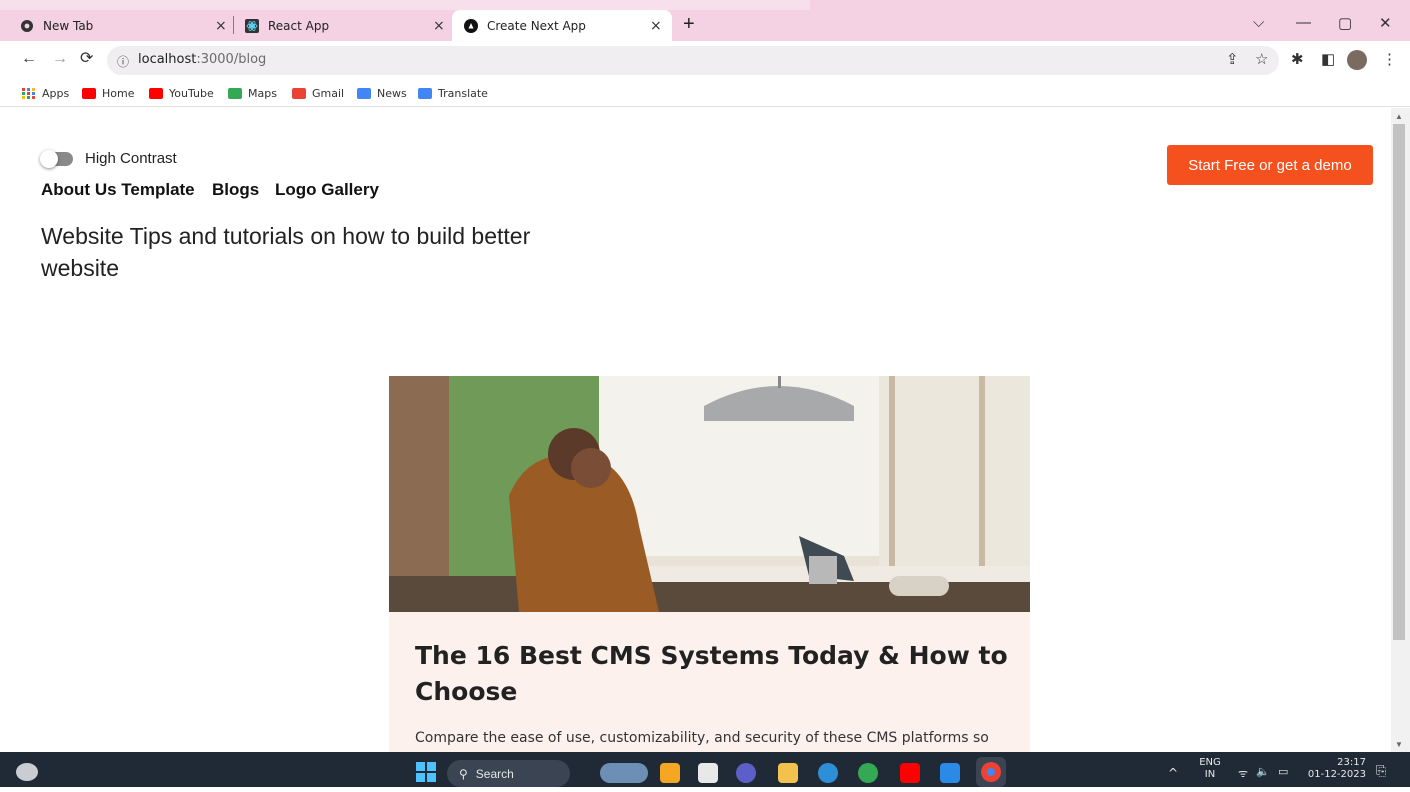  What do you see at coordinates (828, 773) in the screenshot?
I see `edge-icon` at bounding box center [828, 773].